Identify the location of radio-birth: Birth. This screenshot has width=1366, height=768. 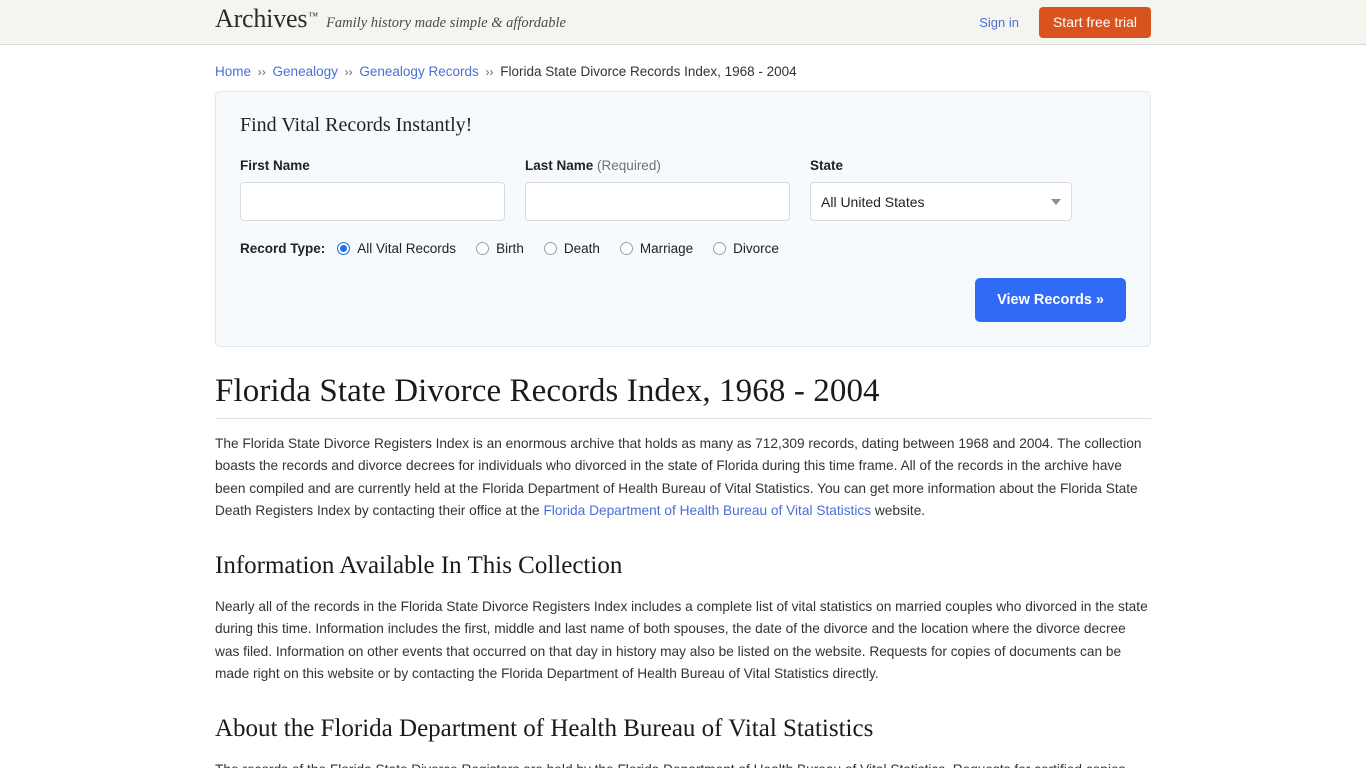
(500, 248).